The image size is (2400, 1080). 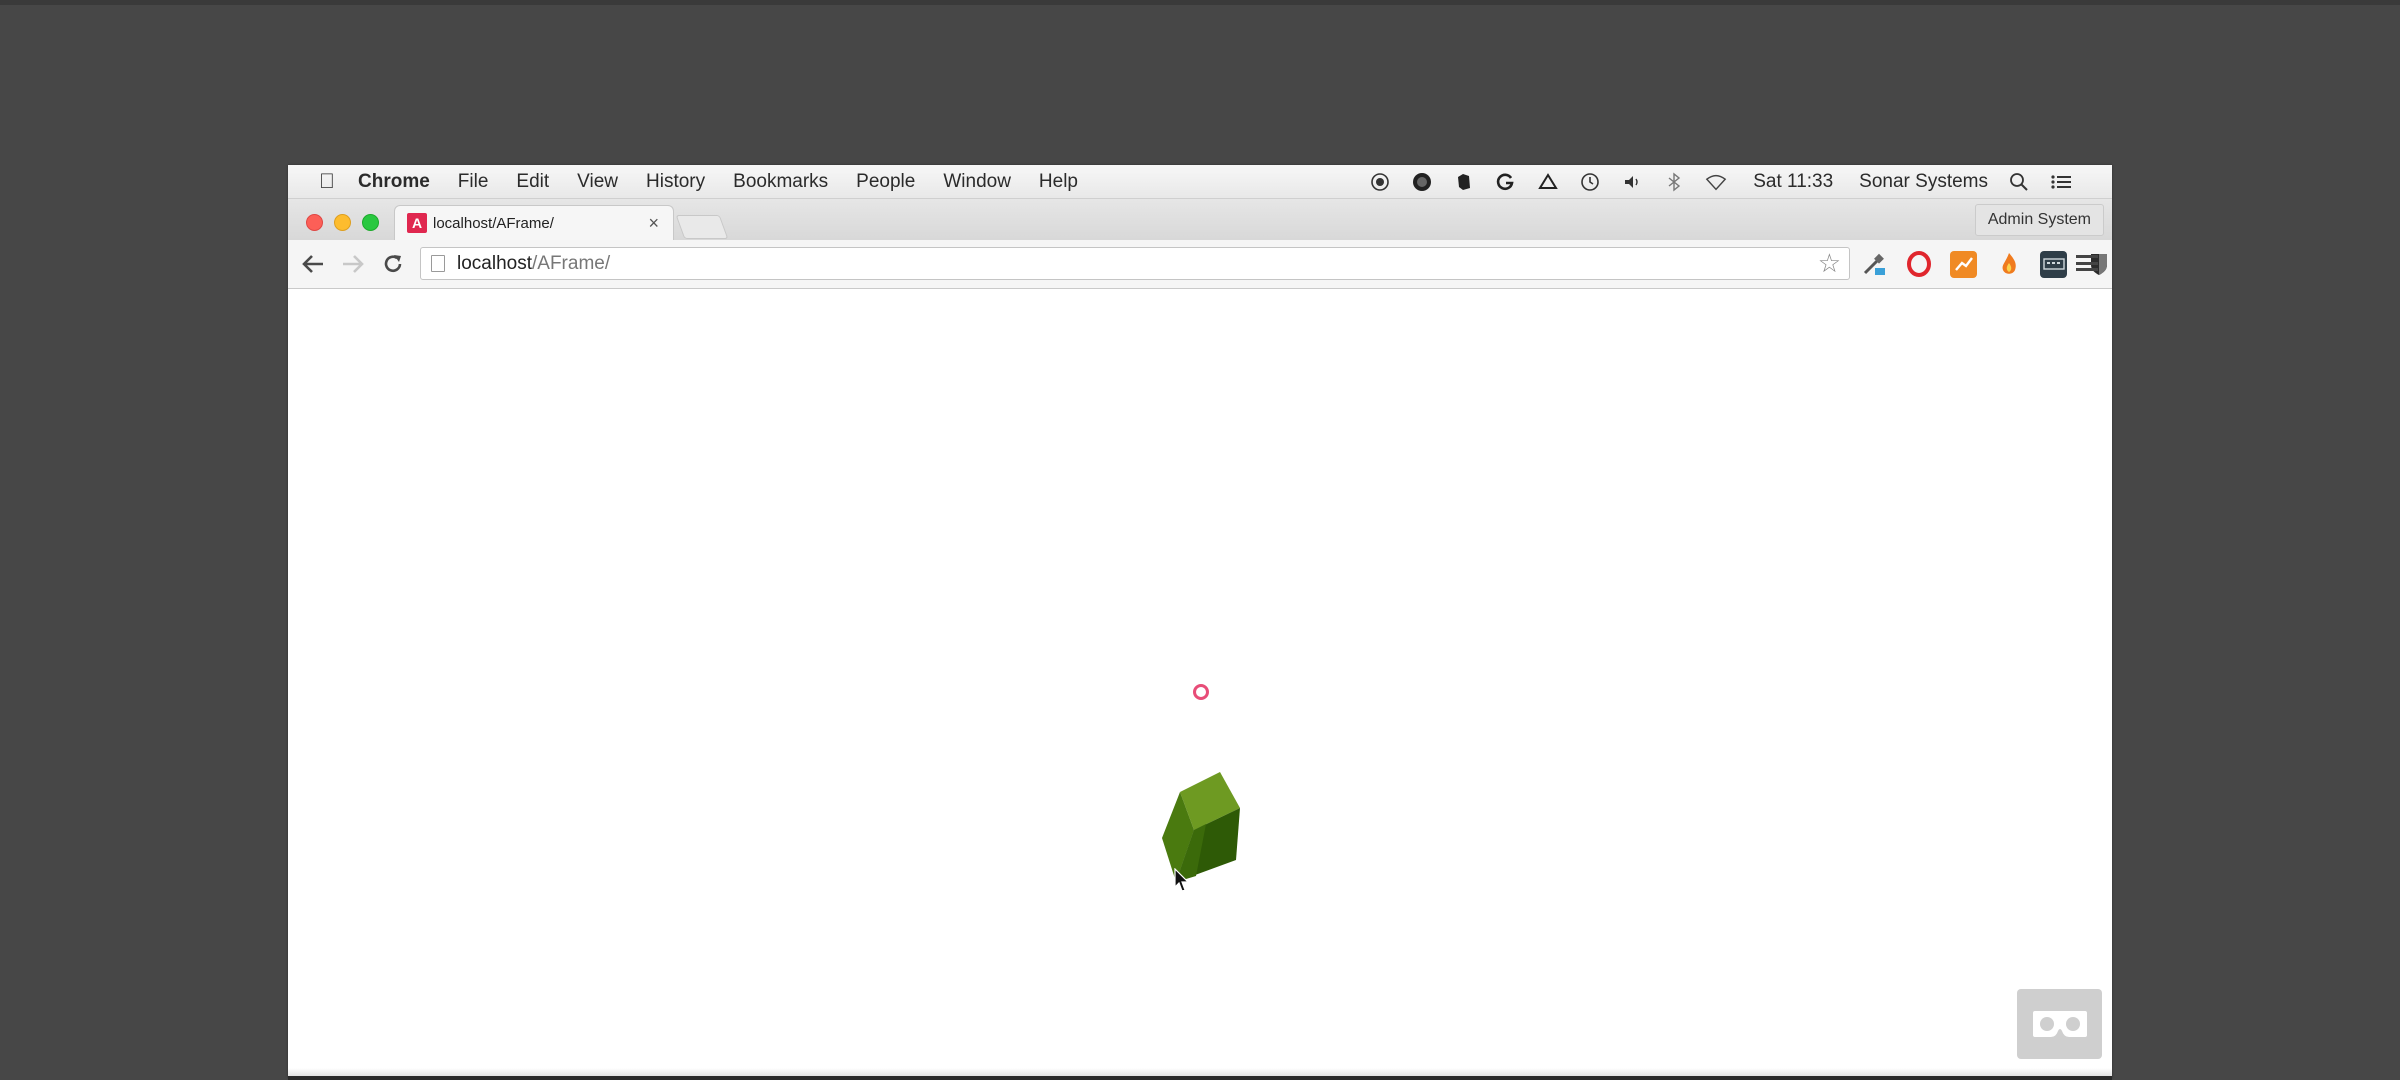 I want to click on spotlight-search-icon, so click(x=2019, y=182).